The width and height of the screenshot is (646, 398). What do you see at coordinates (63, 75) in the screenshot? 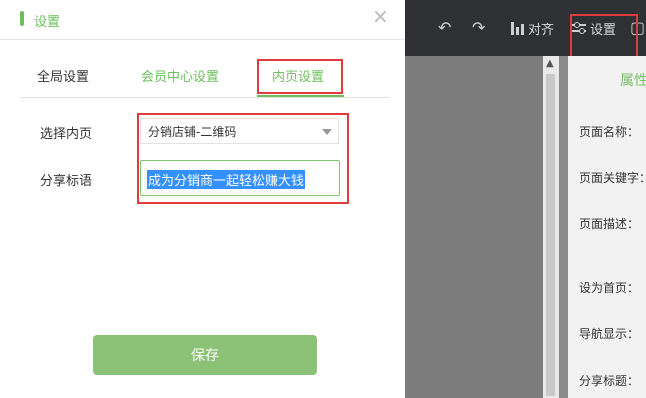
I see `tab-global-settings: 全局设置` at bounding box center [63, 75].